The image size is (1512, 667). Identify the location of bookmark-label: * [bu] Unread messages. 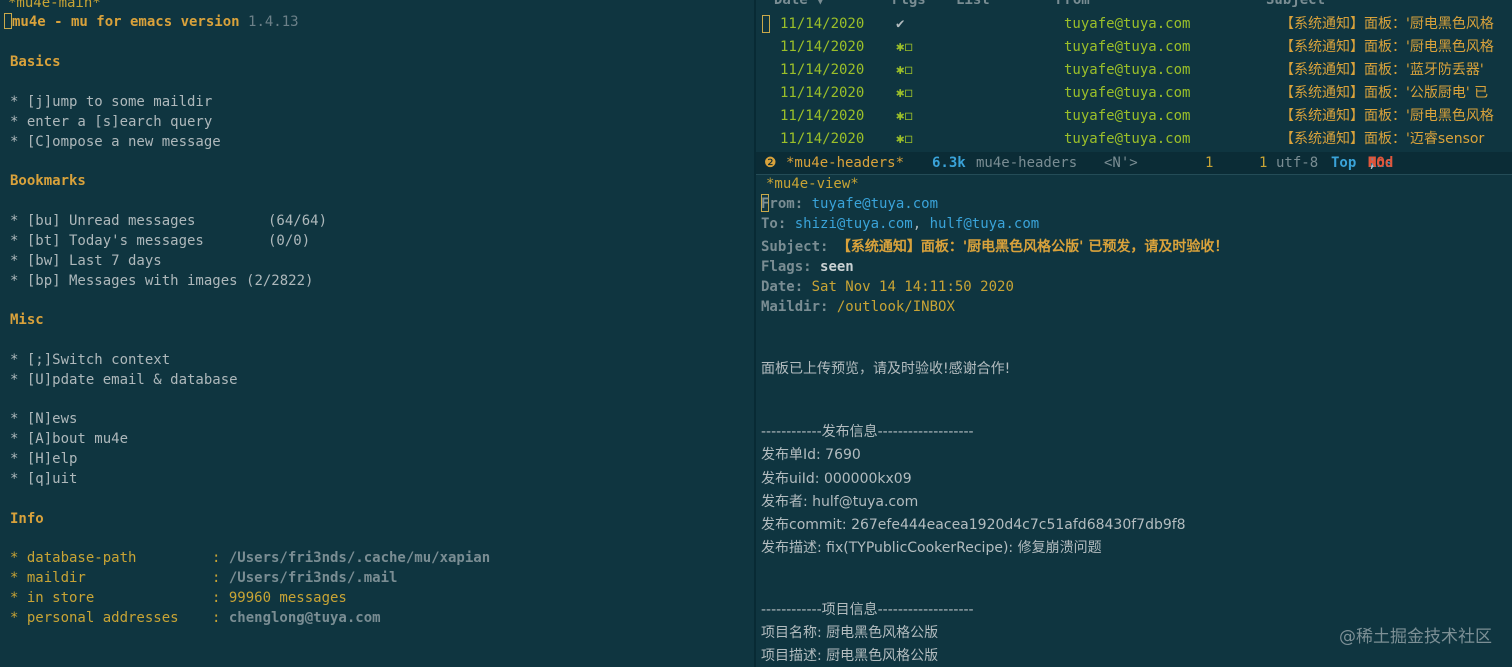
(103, 221).